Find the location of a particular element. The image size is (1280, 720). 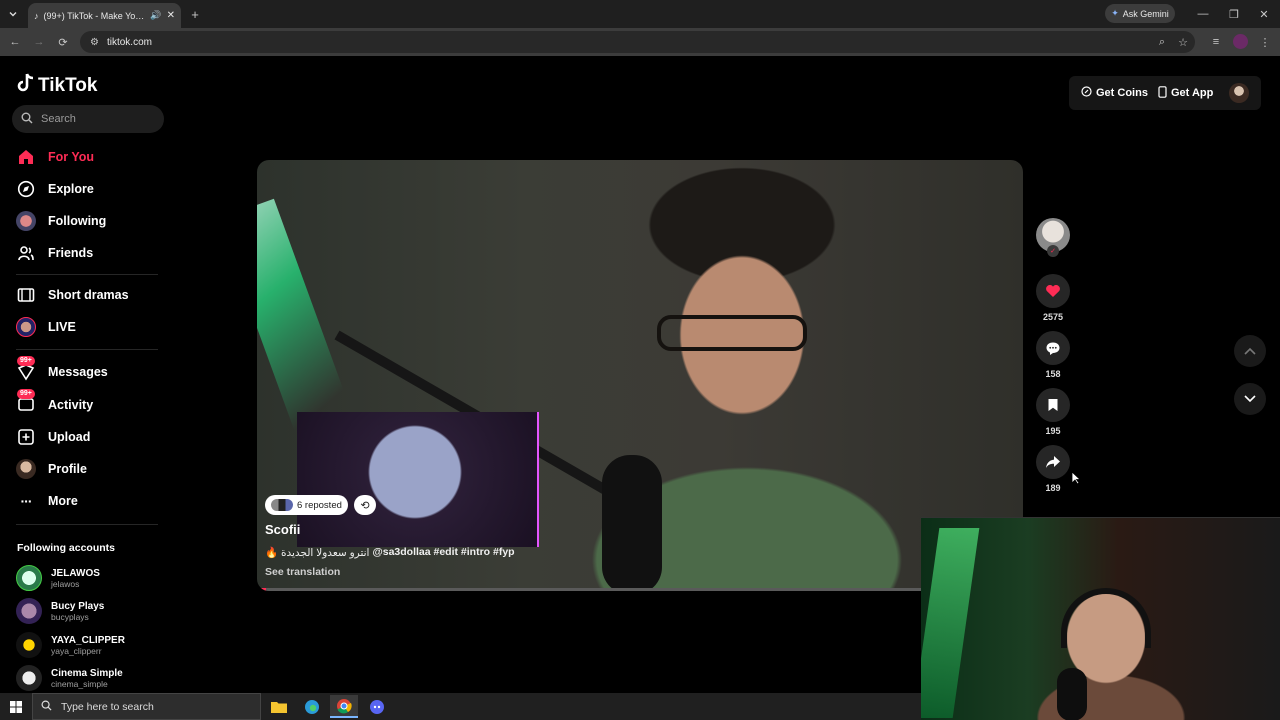

creator-avatar: ✓ is located at coordinates (1053, 237).